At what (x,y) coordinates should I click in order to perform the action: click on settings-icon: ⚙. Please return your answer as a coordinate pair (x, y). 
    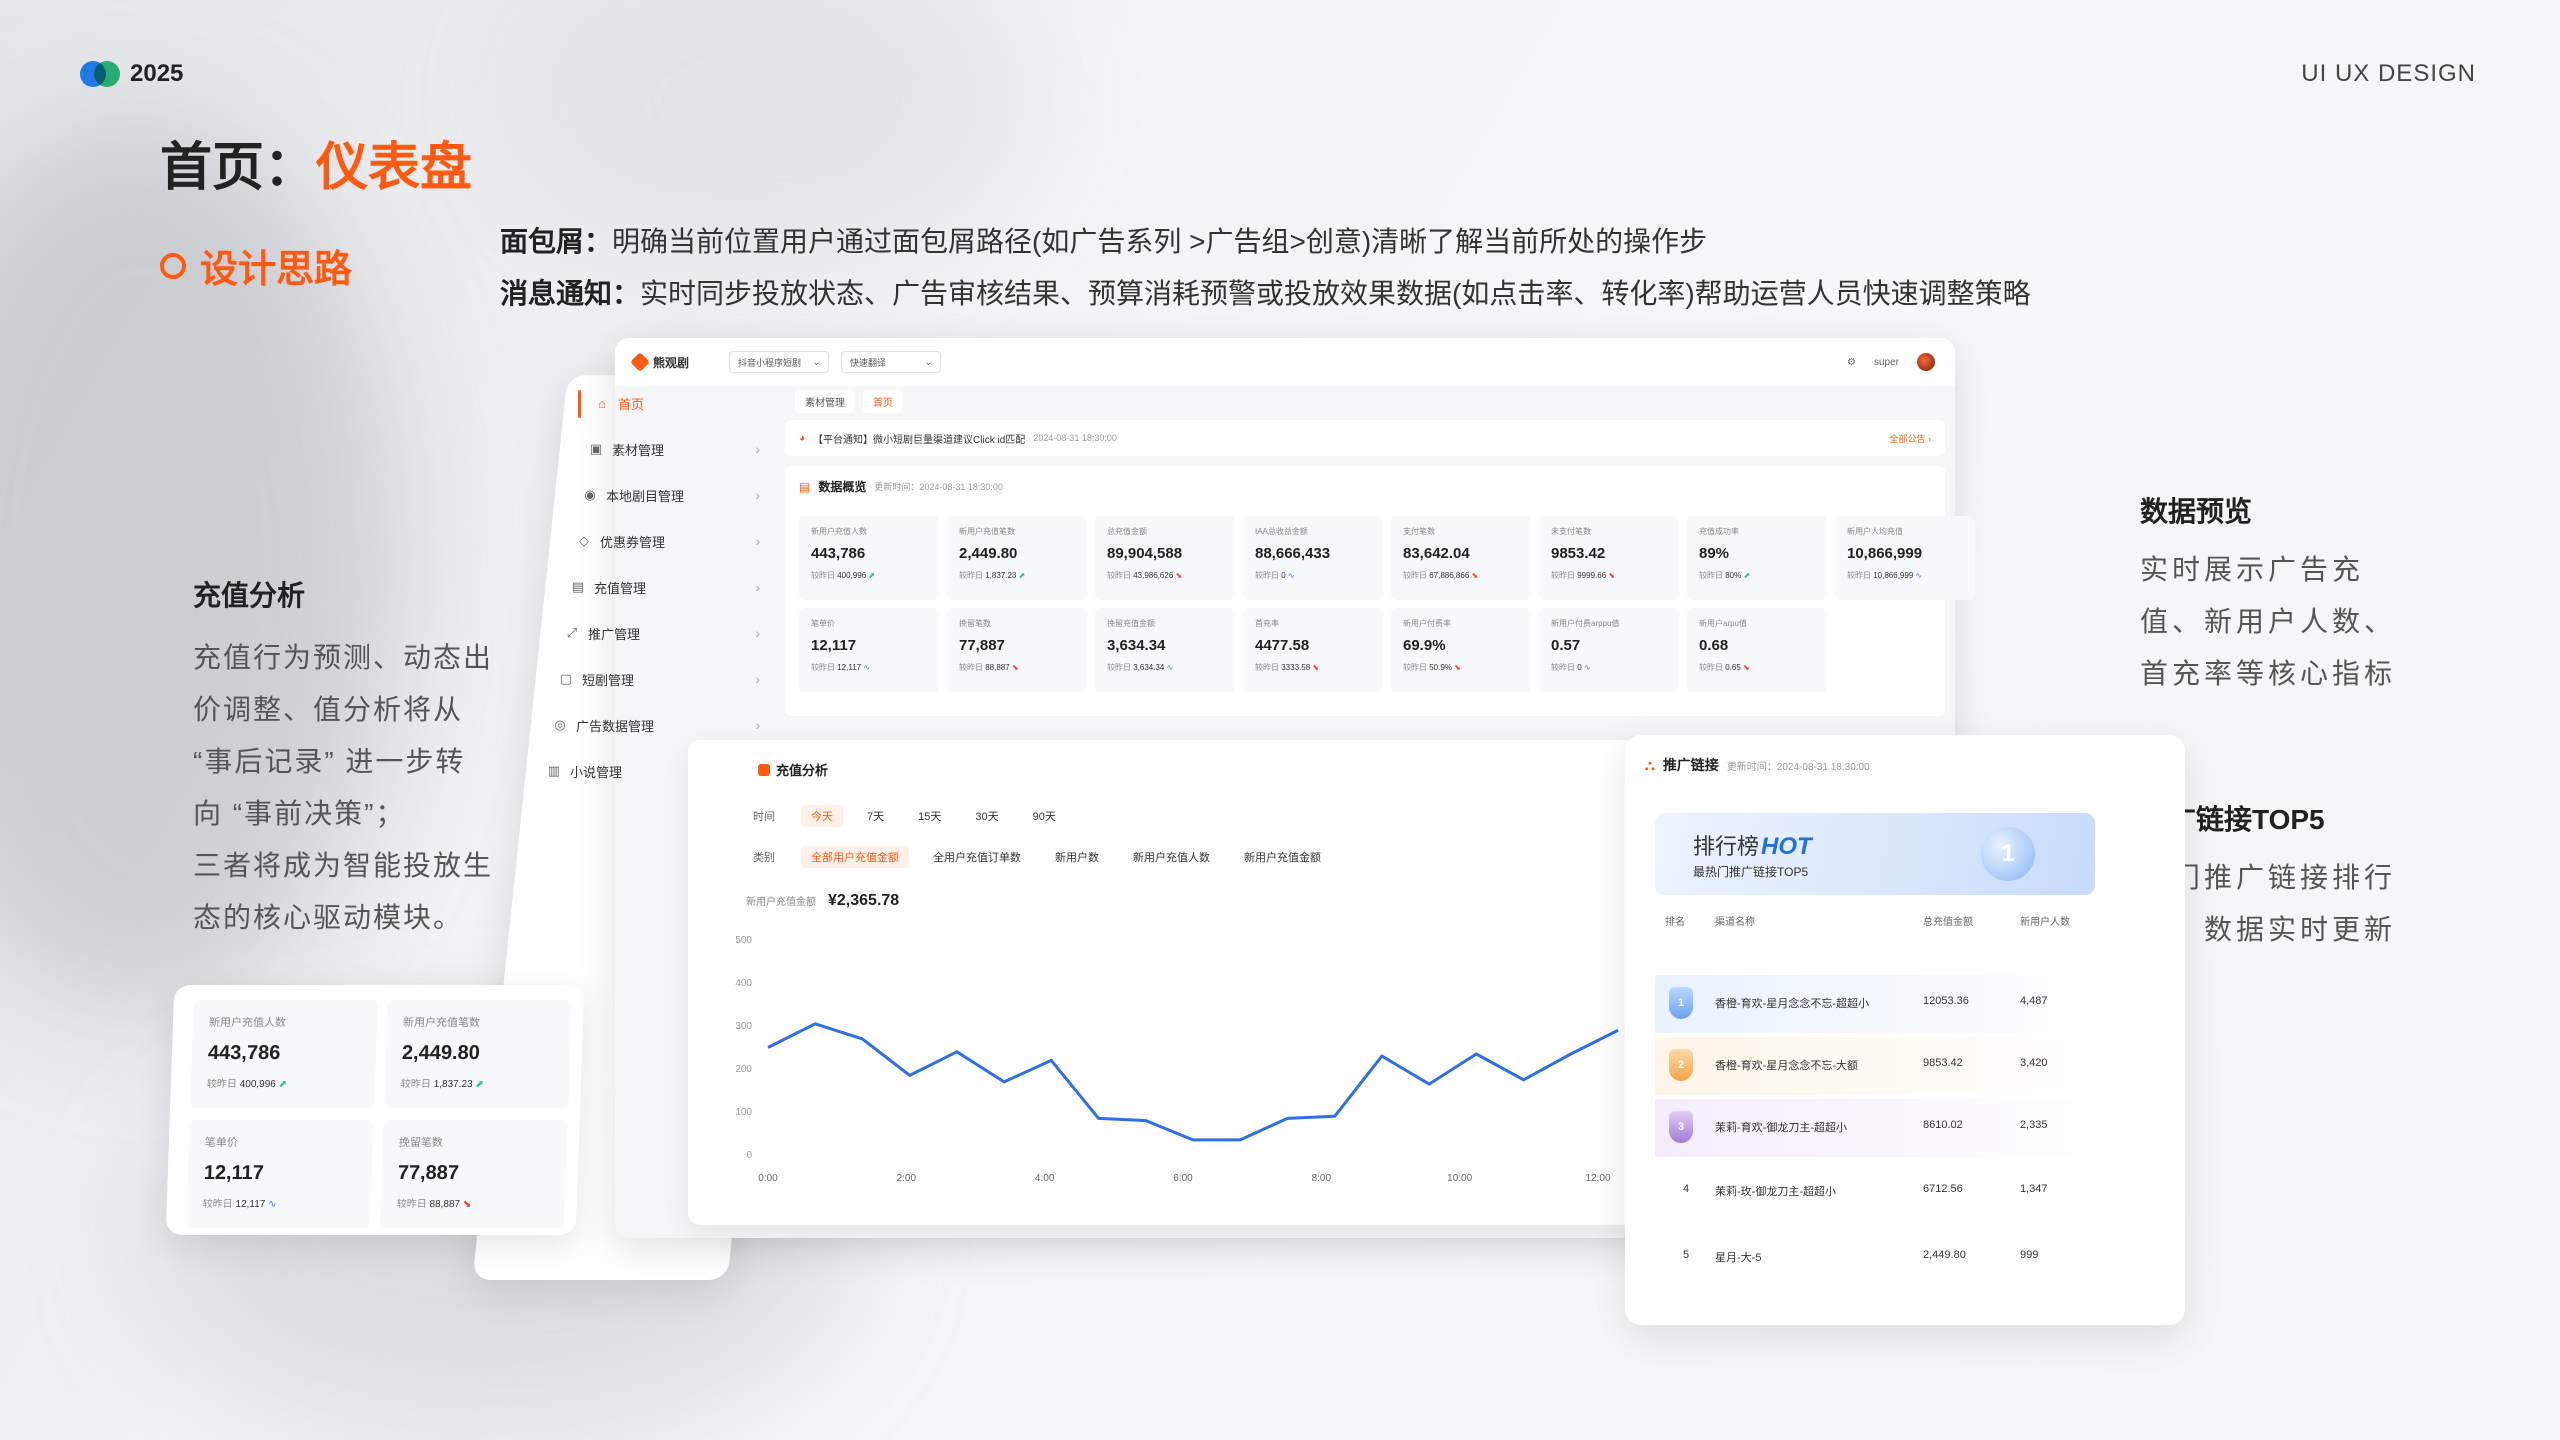
    Looking at the image, I should click on (1851, 362).